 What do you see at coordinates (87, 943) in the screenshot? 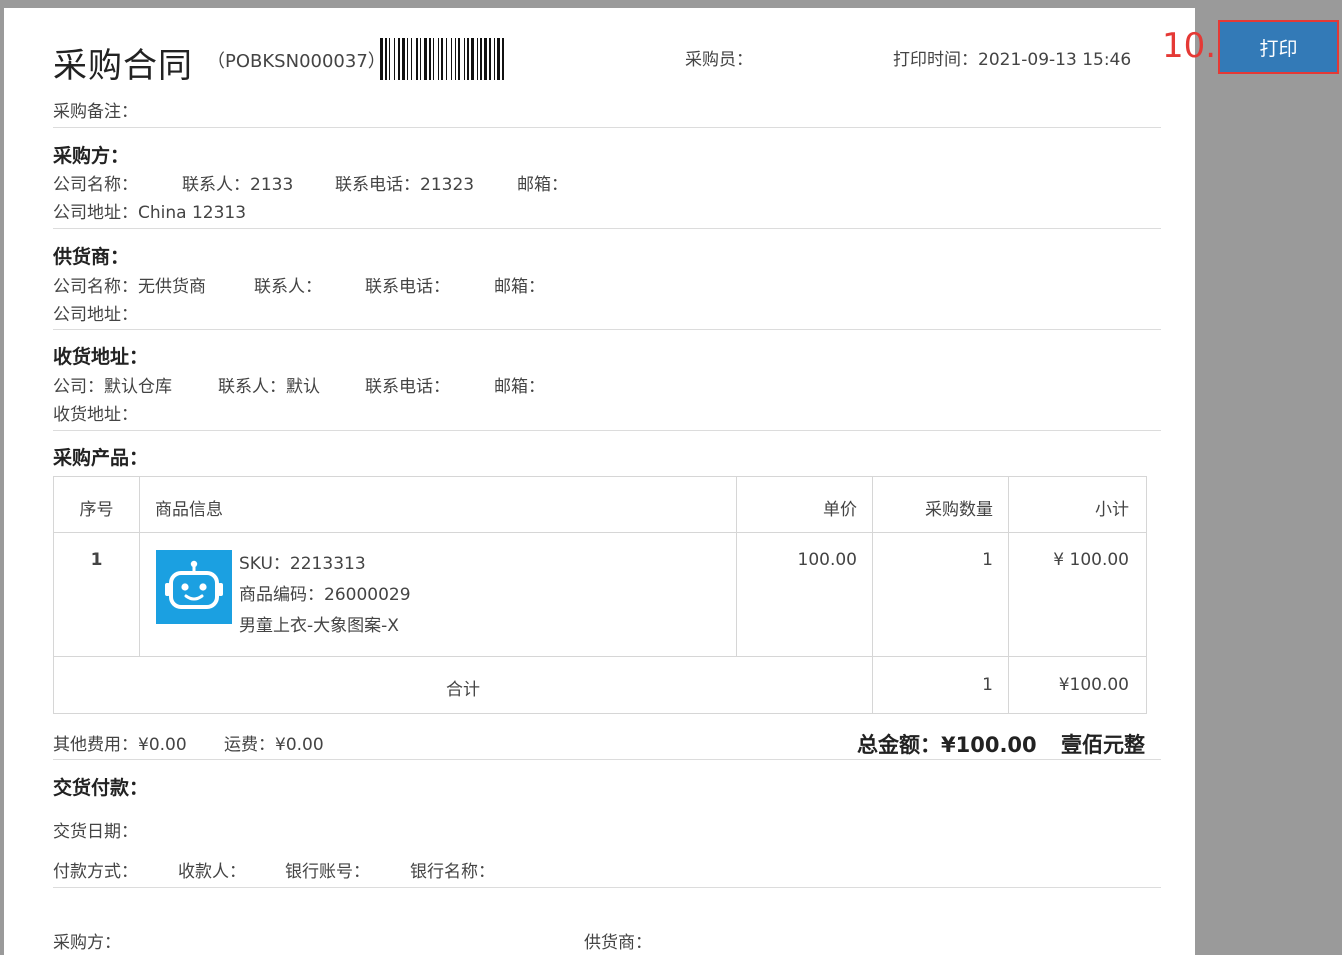
I see `signature-purchaser-label: 采购方：` at bounding box center [87, 943].